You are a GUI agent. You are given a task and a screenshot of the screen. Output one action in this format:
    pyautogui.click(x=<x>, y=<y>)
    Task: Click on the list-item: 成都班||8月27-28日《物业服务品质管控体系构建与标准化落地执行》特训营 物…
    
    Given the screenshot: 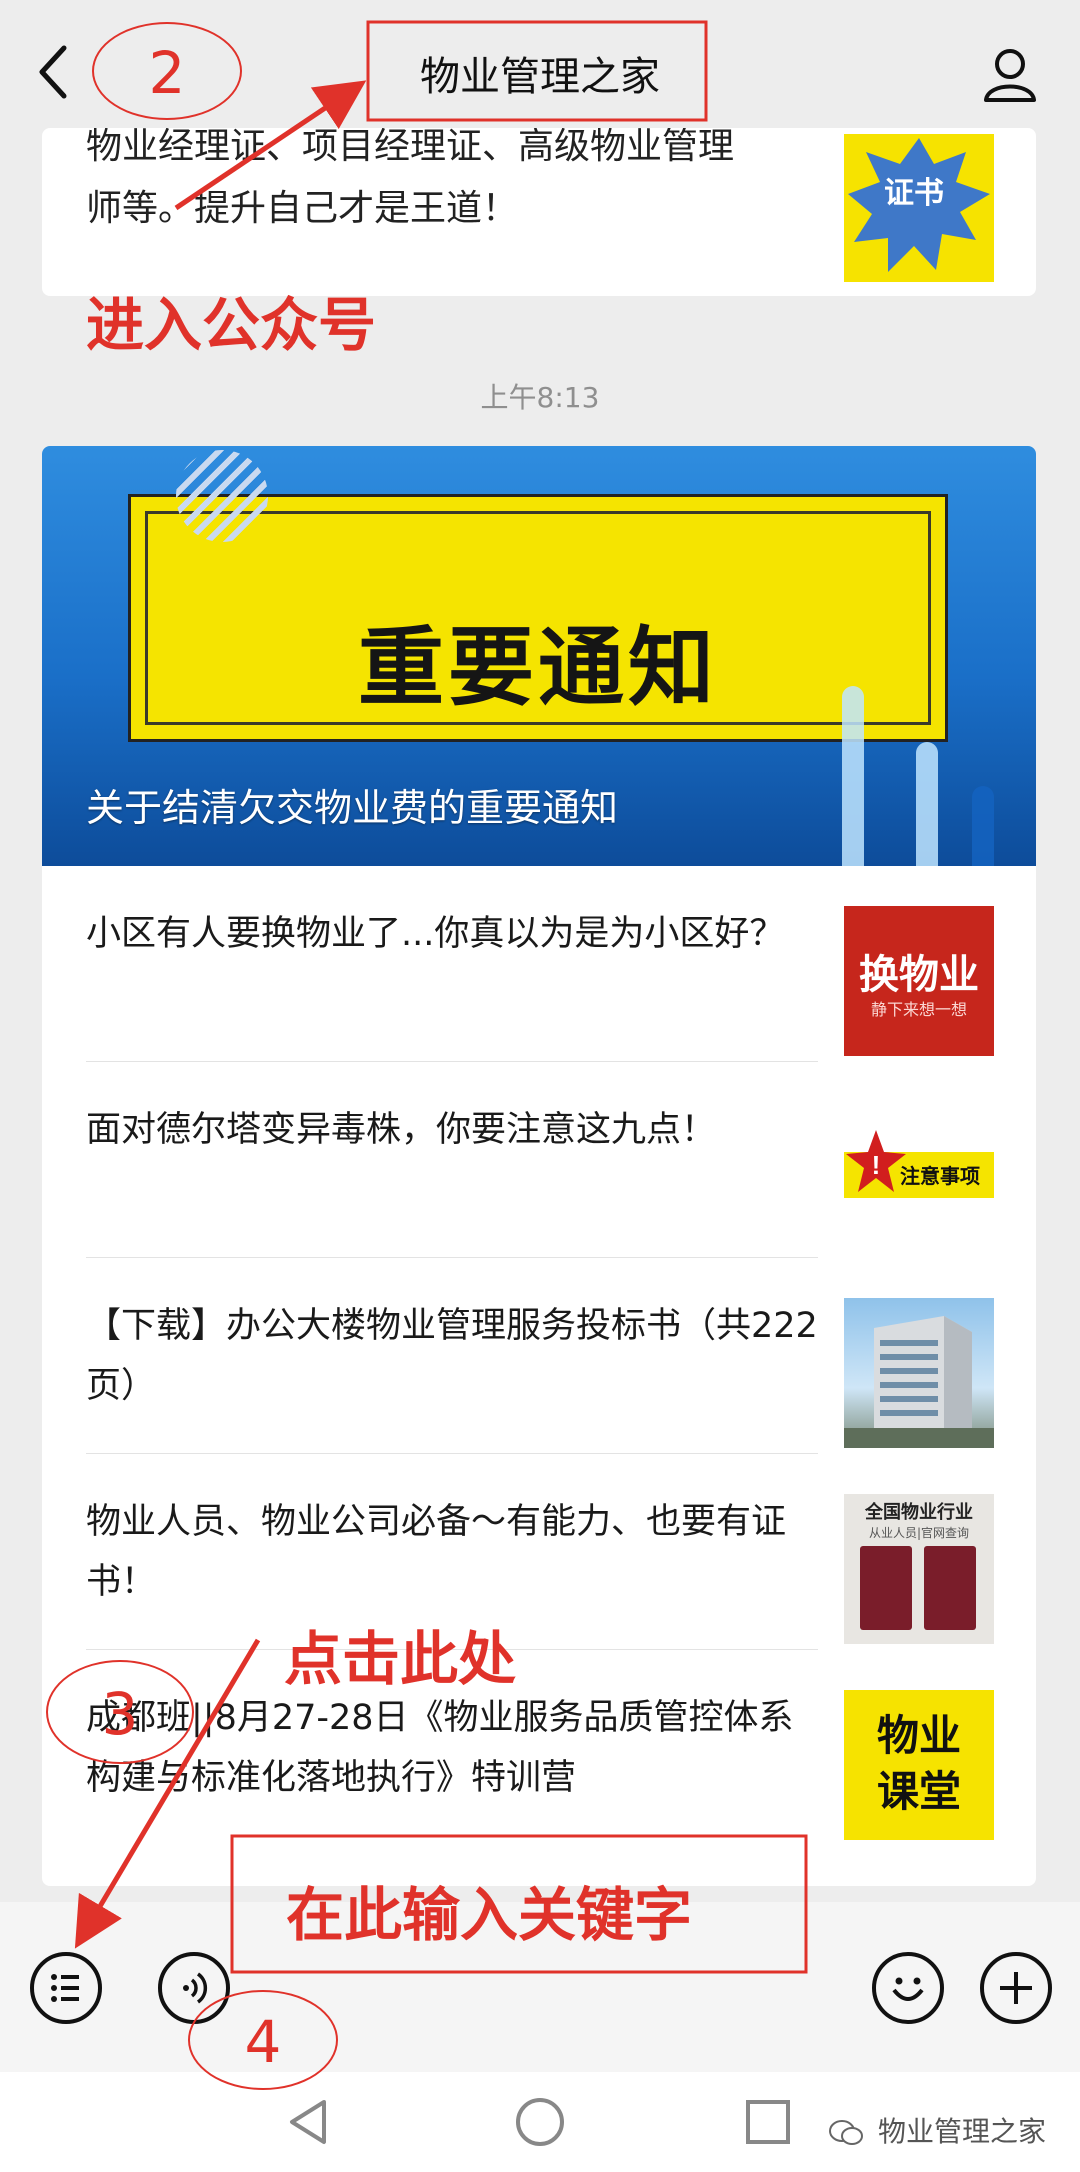 What is the action you would take?
    pyautogui.click(x=539, y=1748)
    